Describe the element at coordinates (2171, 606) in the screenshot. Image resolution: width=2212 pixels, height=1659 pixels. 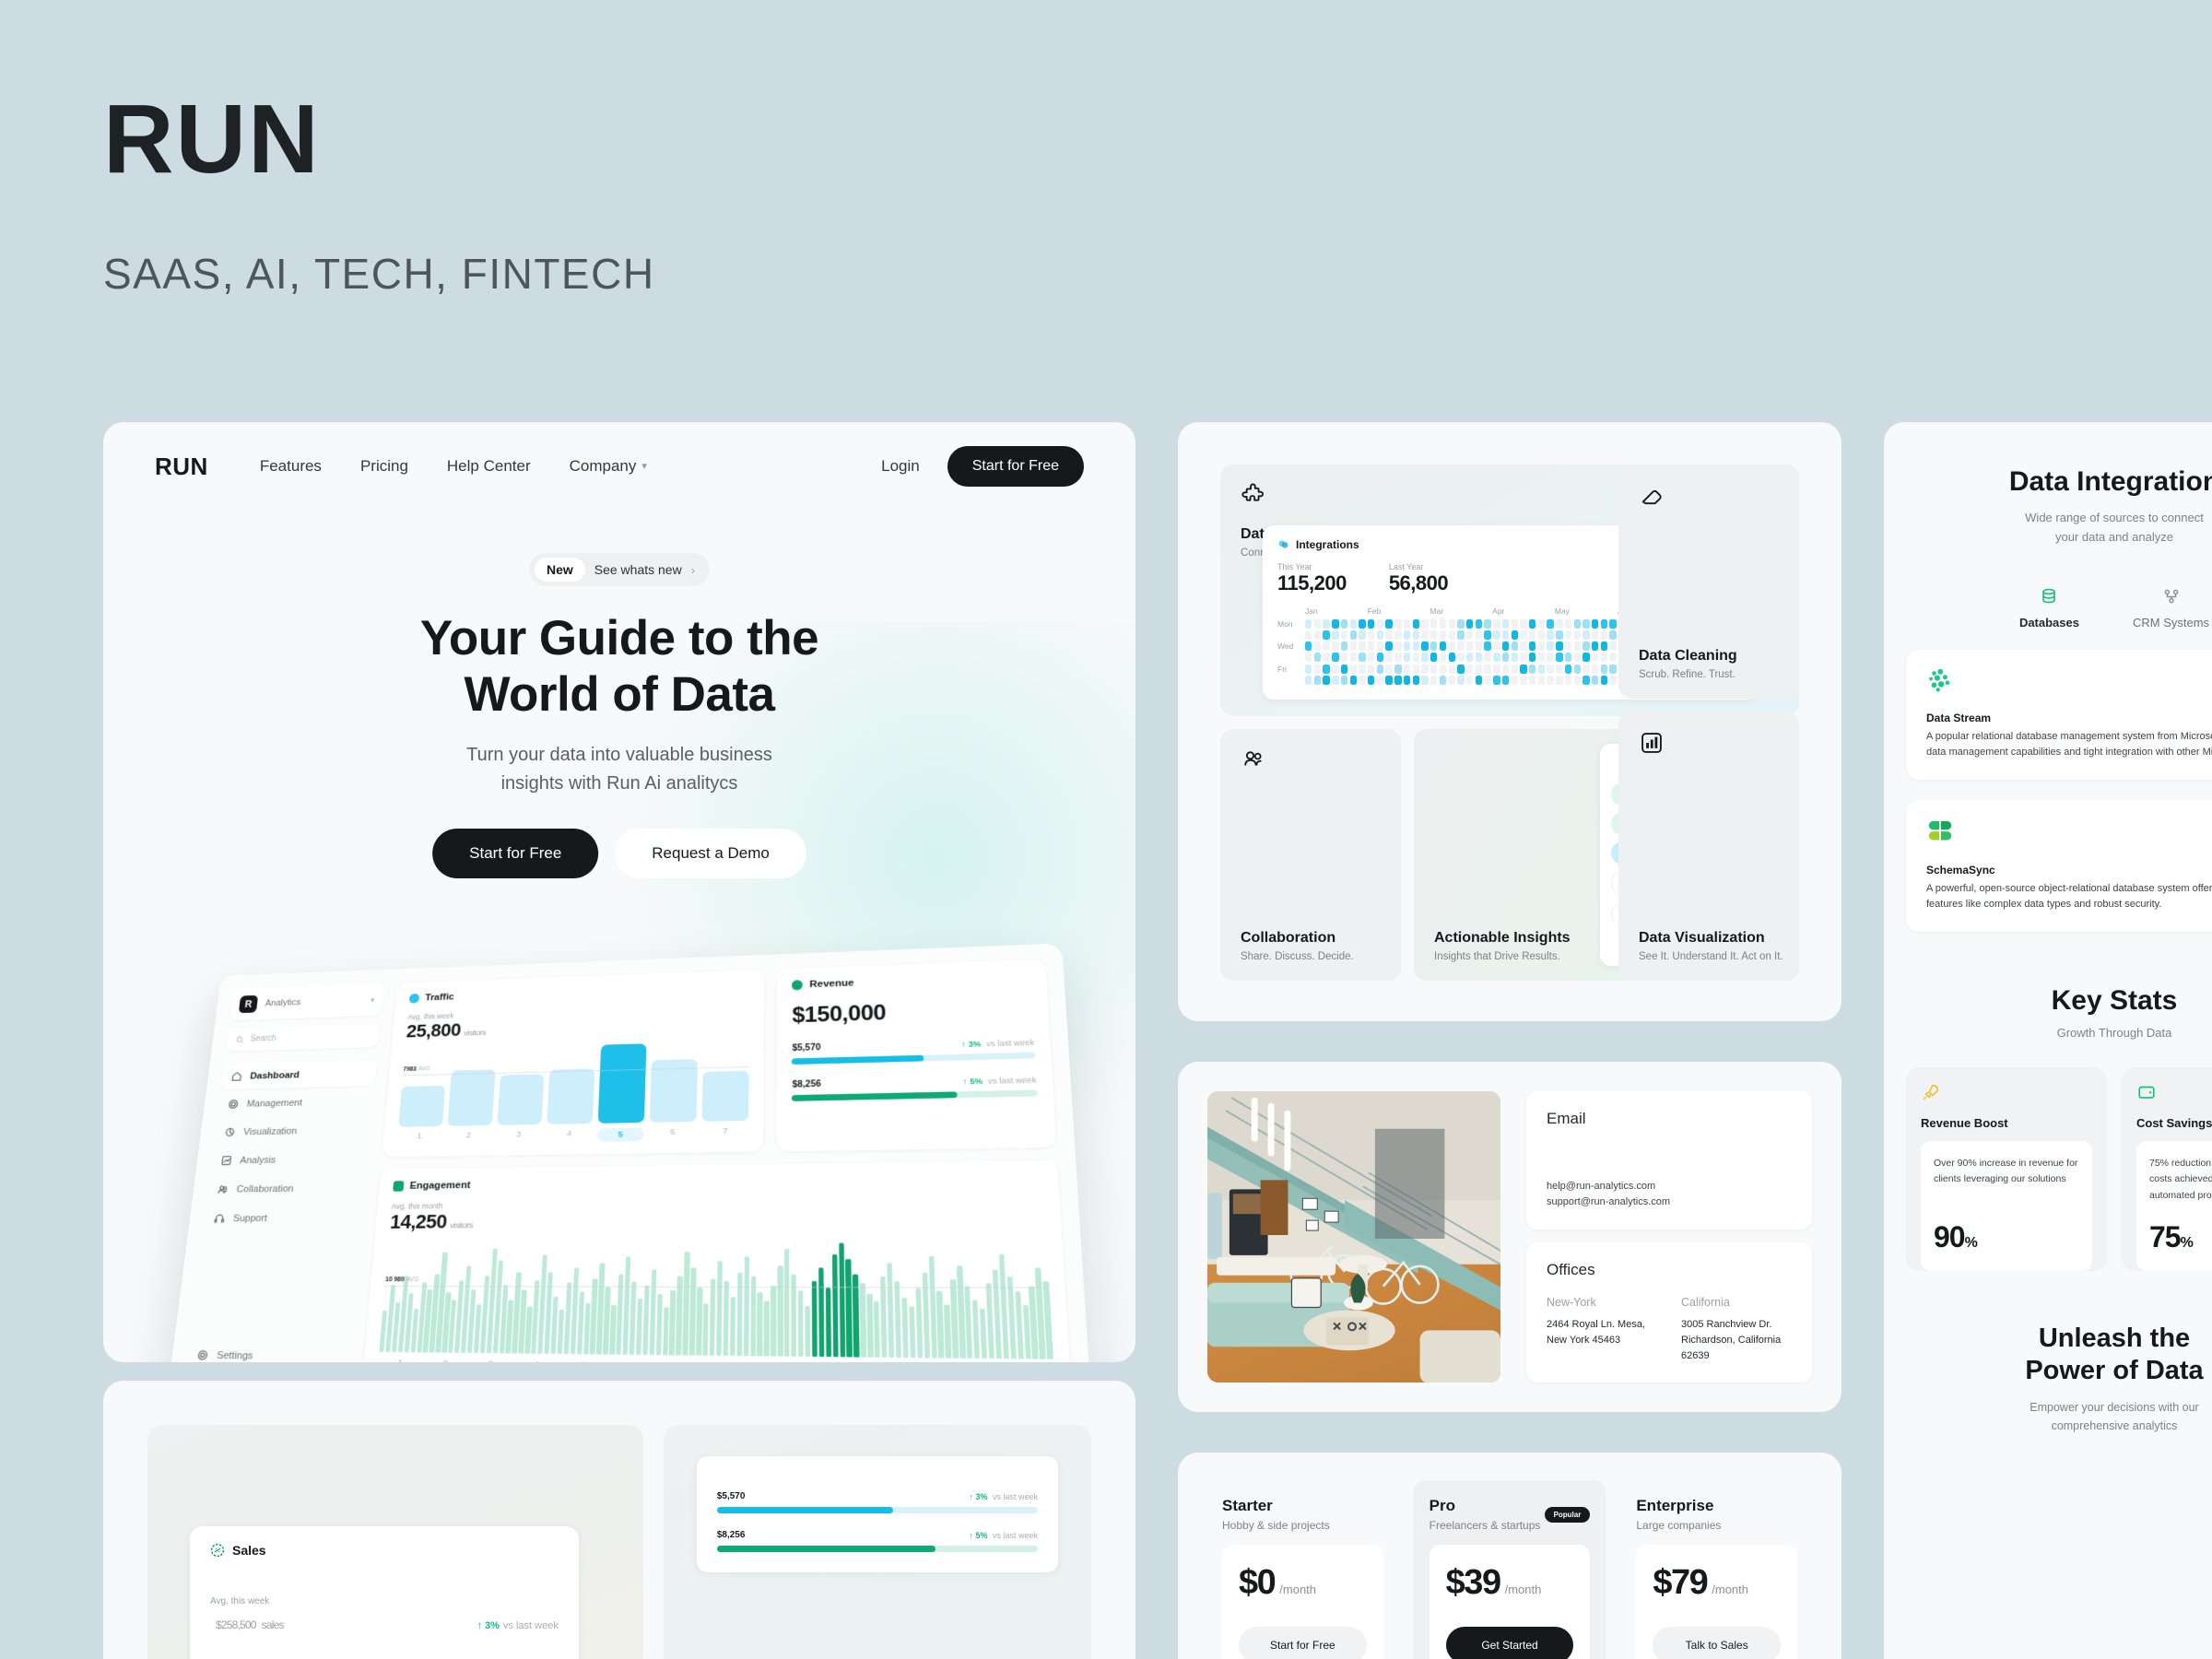
I see `tab-crm-systems: CRM Systems` at that location.